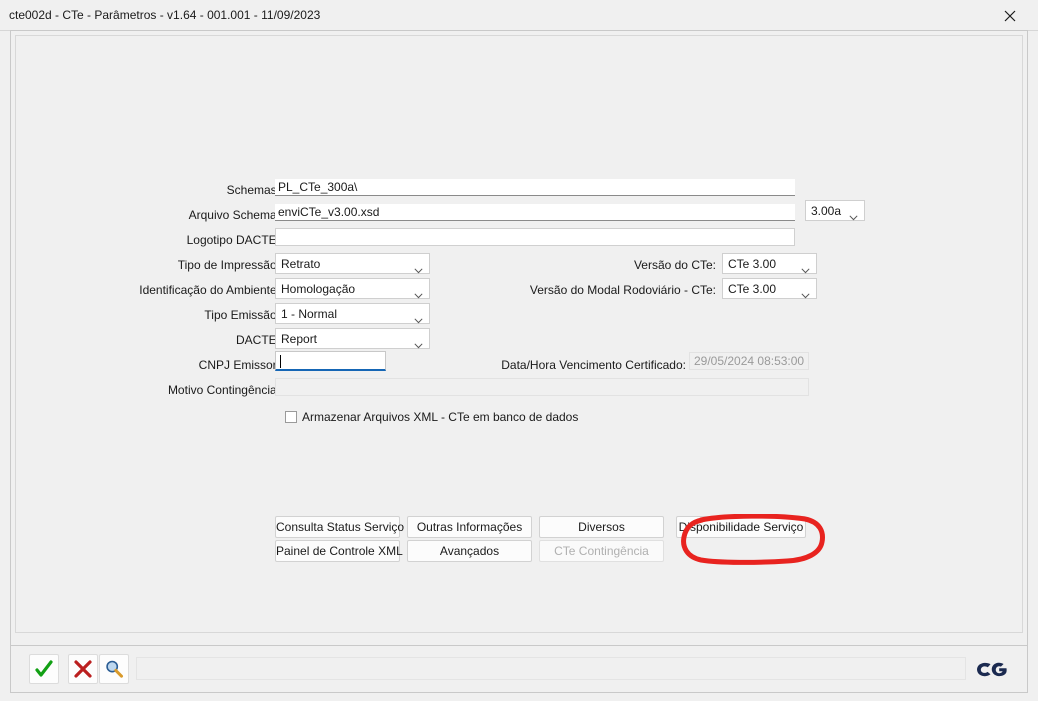  Describe the element at coordinates (752, 264) in the screenshot. I see `versao-cte-value: CTe 3.00` at that location.